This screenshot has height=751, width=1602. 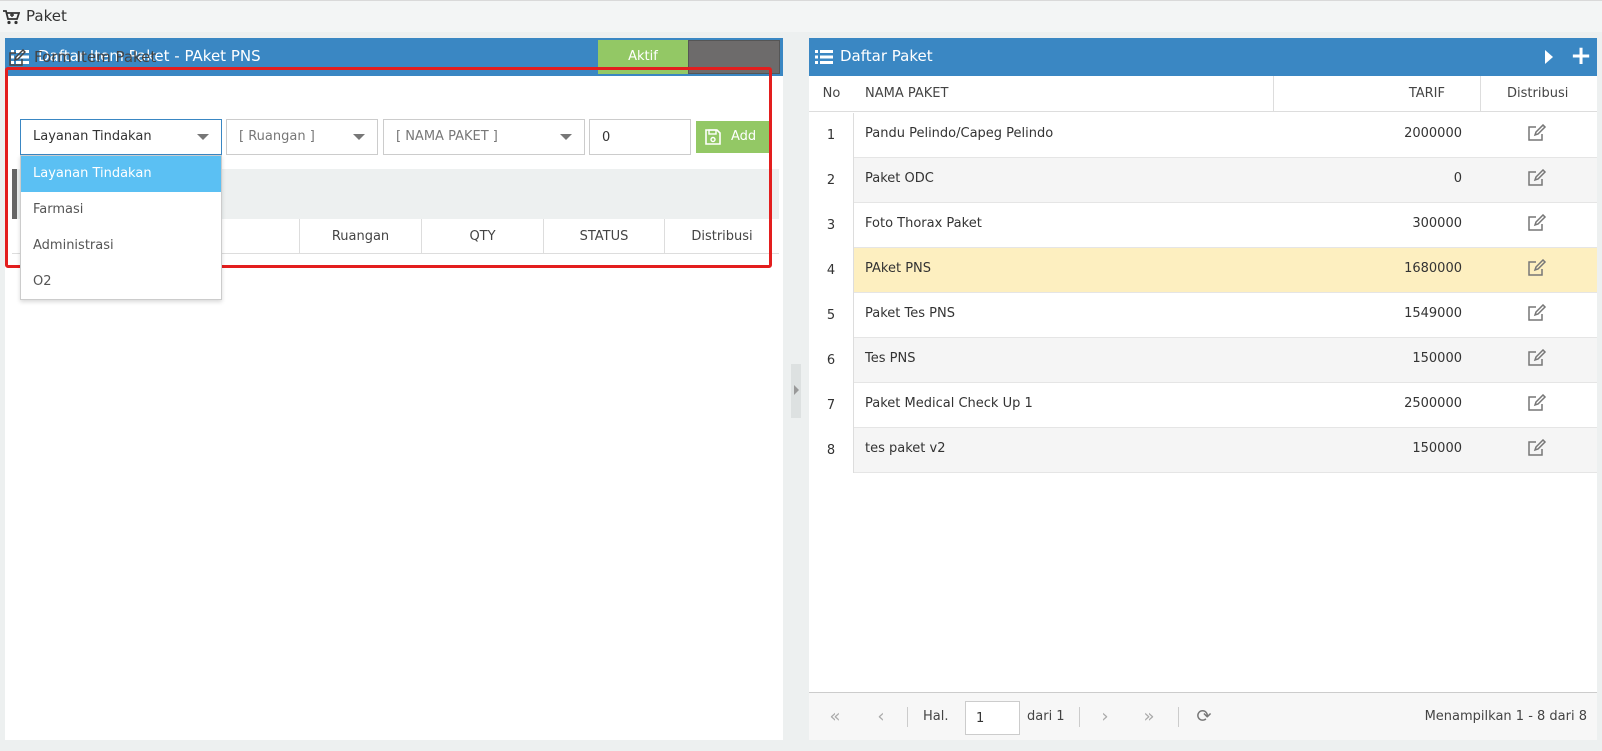 I want to click on table-row: 6 Tes PNS 150000, so click(x=1203, y=360).